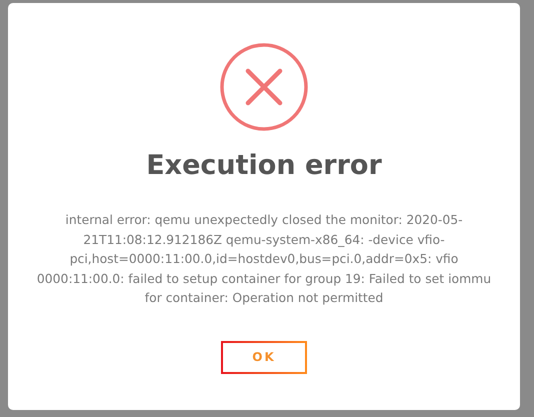 Image resolution: width=534 pixels, height=417 pixels. Describe the element at coordinates (264, 87) in the screenshot. I see `error-icon` at that location.